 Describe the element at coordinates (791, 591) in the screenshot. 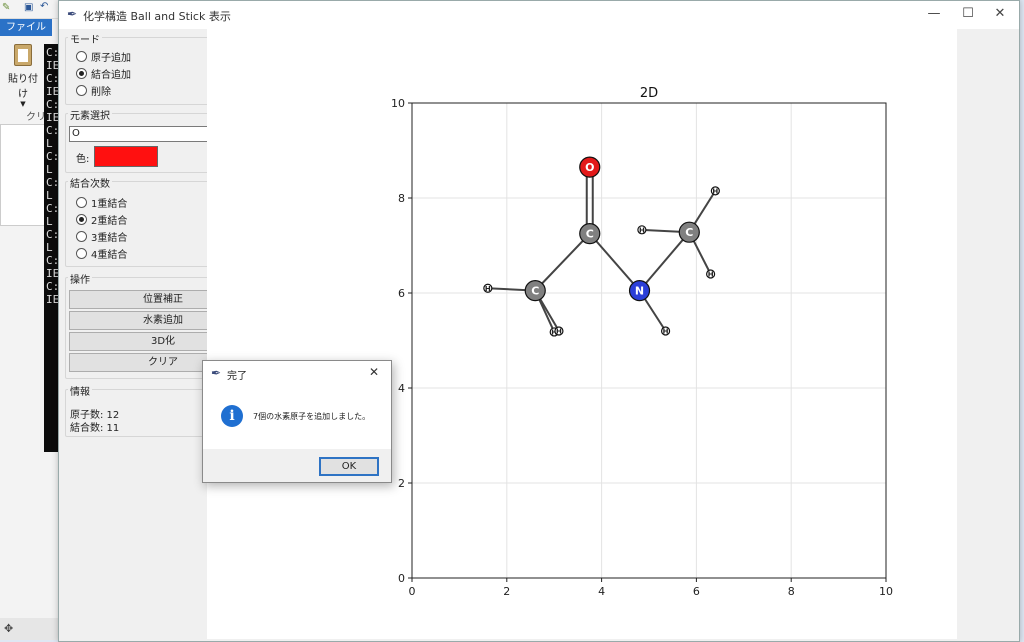

I see `x-tick-label: 8` at that location.